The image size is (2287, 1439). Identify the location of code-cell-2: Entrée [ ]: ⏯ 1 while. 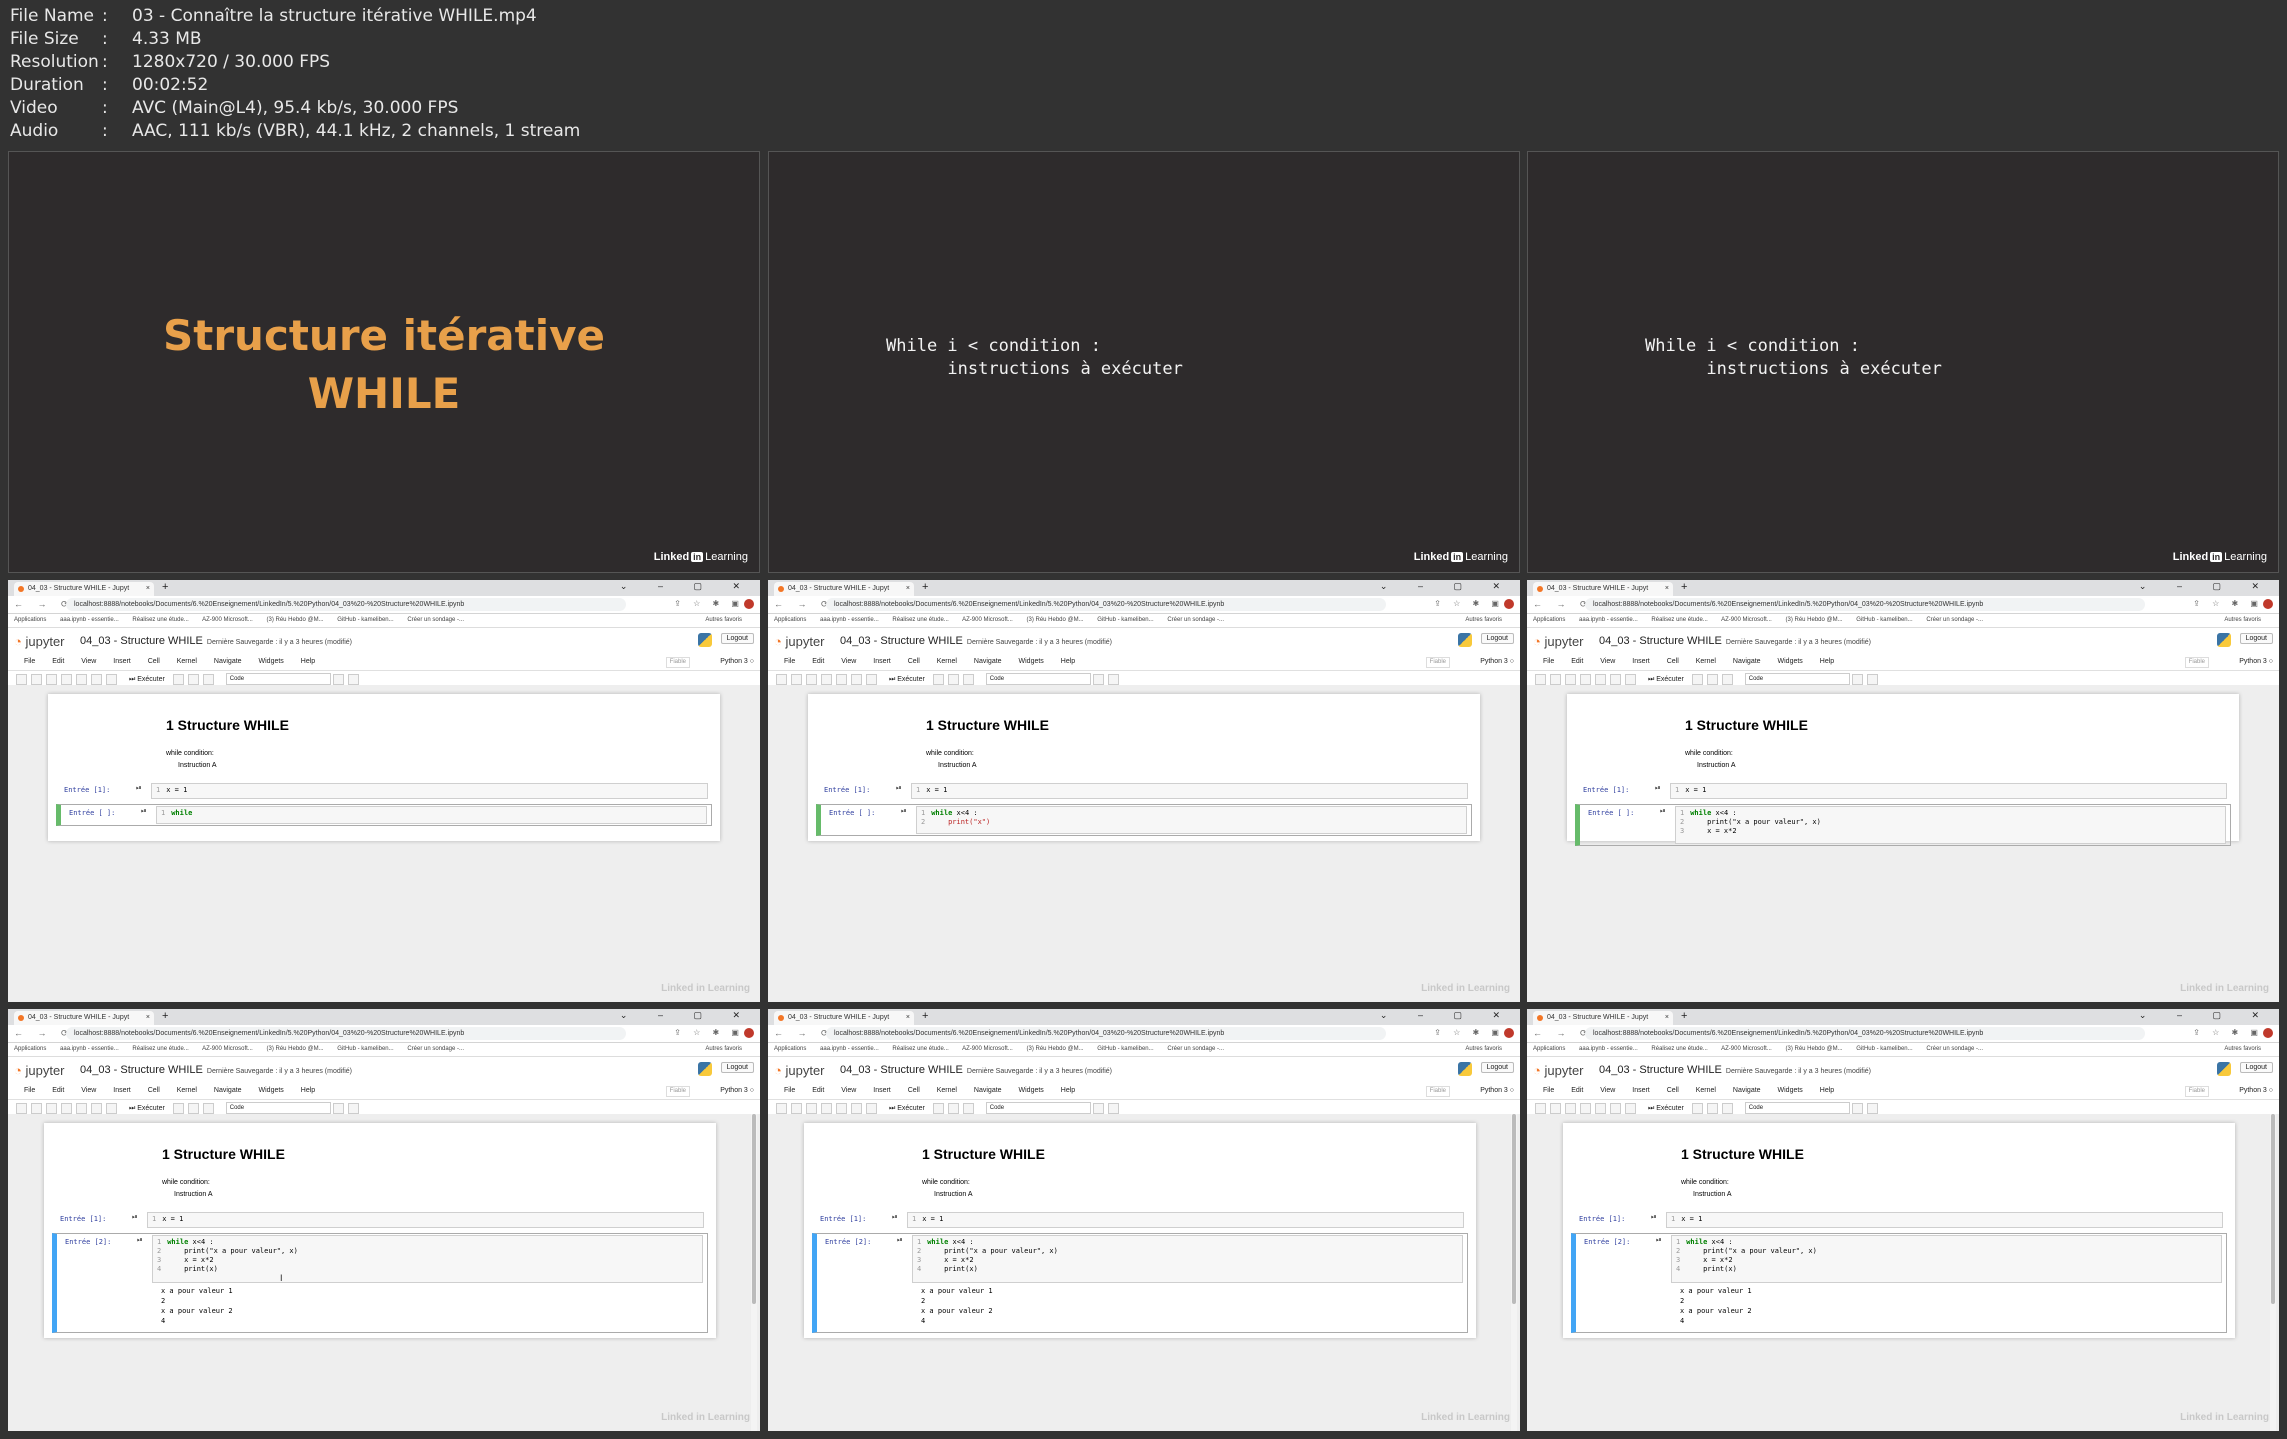
(384, 815).